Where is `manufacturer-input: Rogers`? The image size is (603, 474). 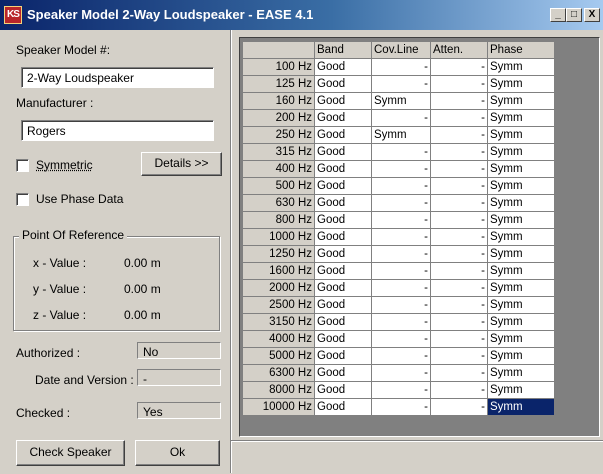
manufacturer-input: Rogers is located at coordinates (117, 130).